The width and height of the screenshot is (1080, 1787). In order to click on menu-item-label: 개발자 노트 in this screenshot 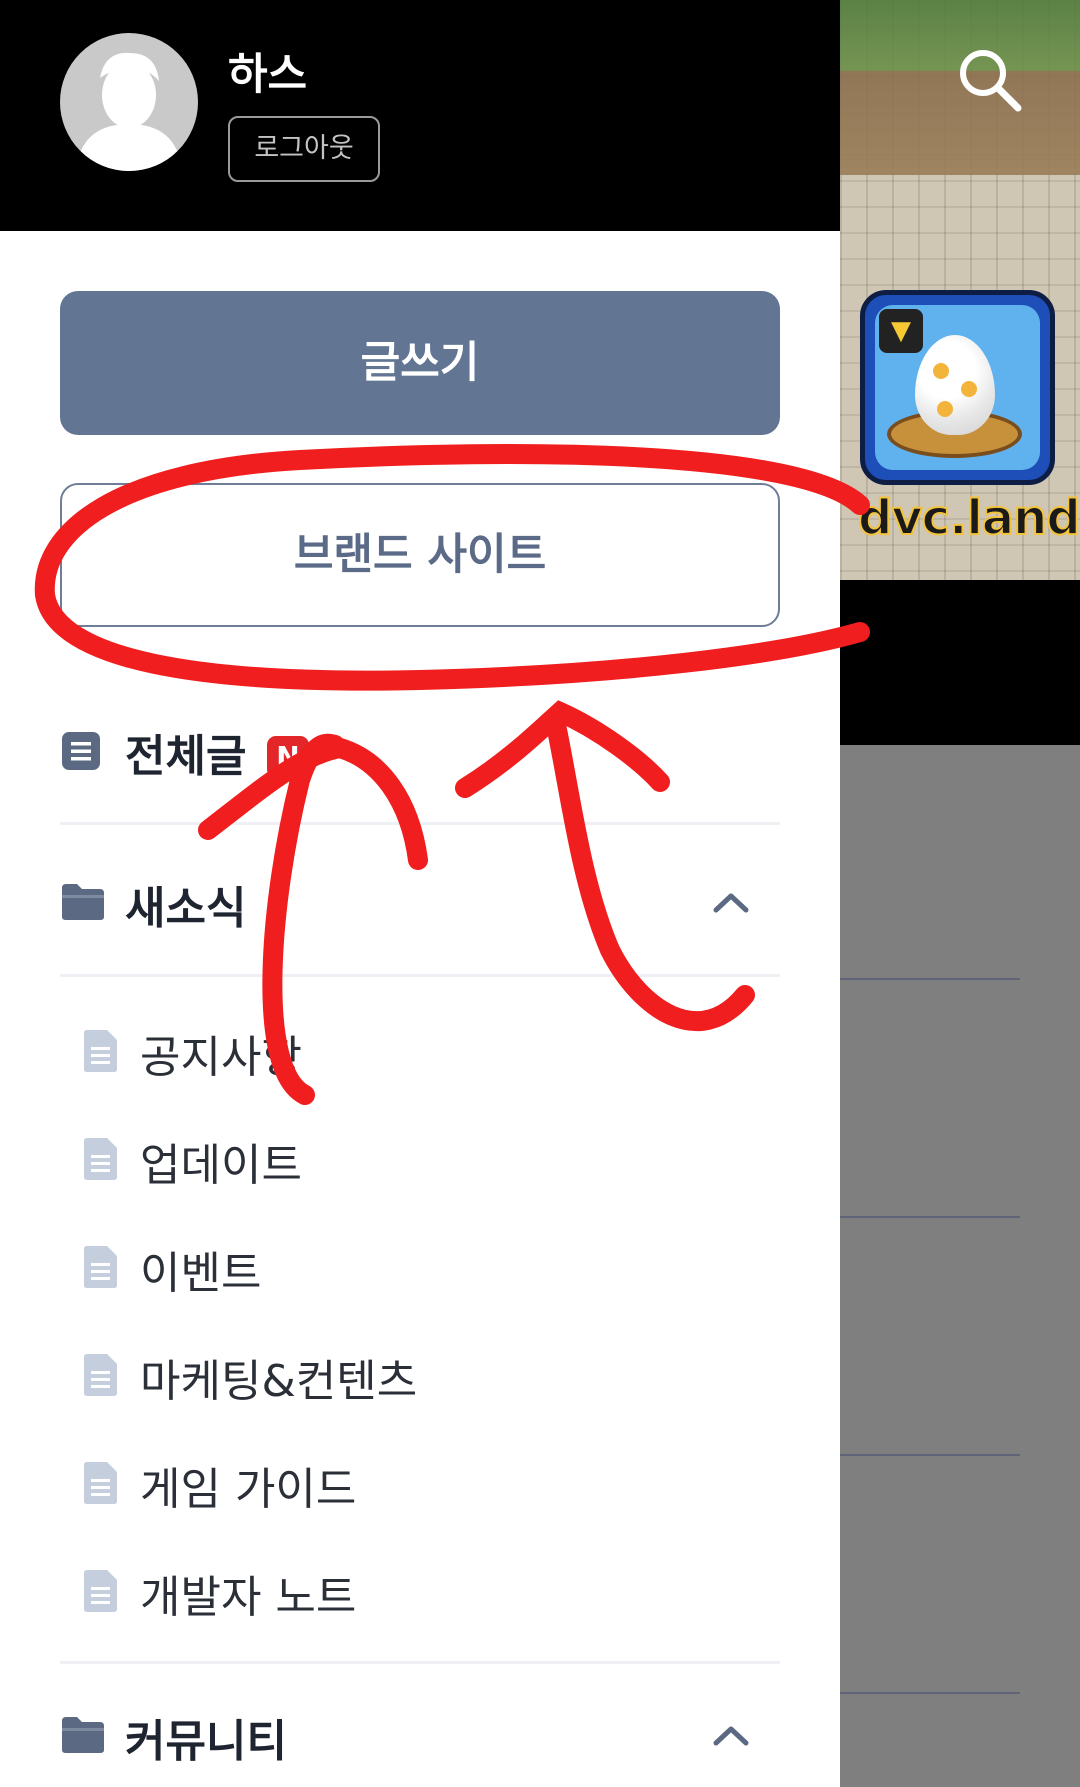, I will do `click(248, 1597)`.